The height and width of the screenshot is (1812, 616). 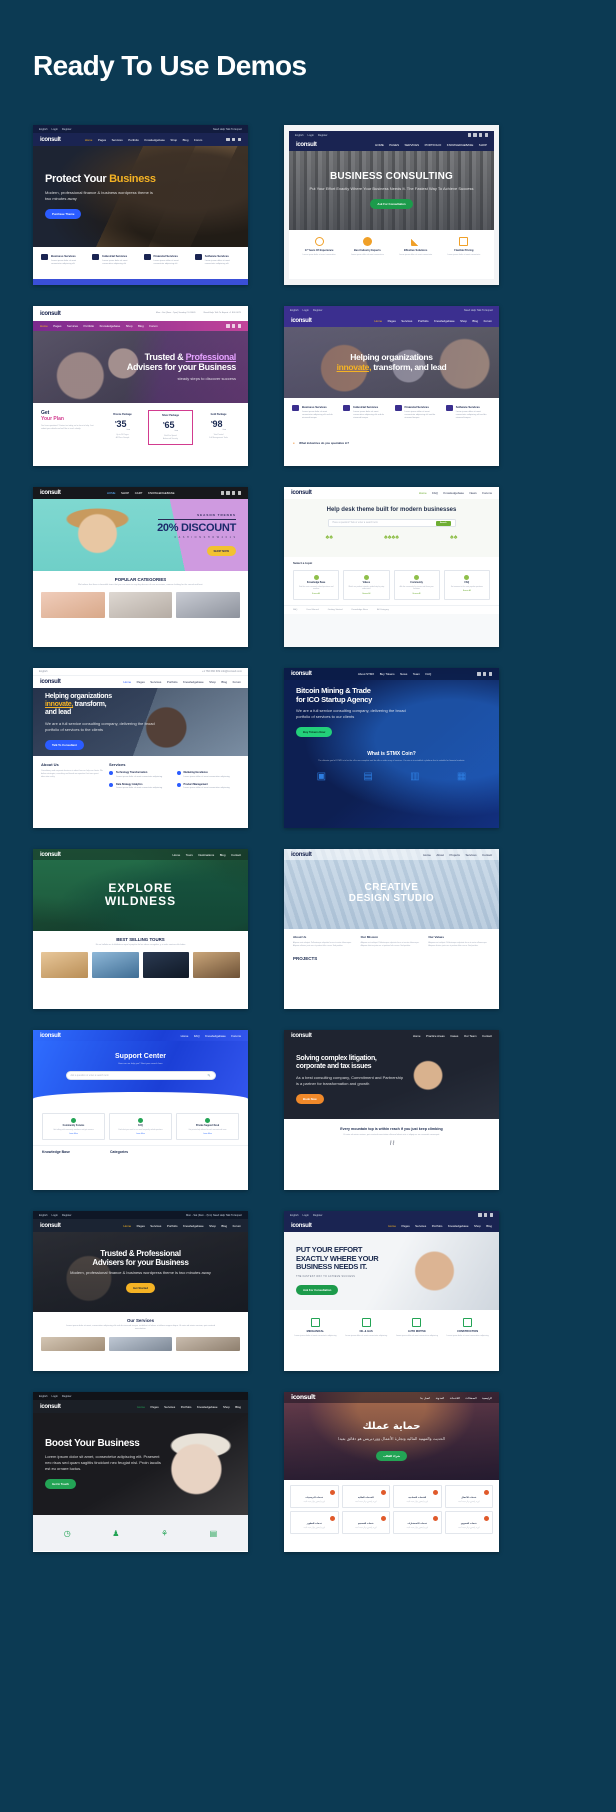 What do you see at coordinates (379, 145) in the screenshot?
I see `nav-item-home: HOME` at bounding box center [379, 145].